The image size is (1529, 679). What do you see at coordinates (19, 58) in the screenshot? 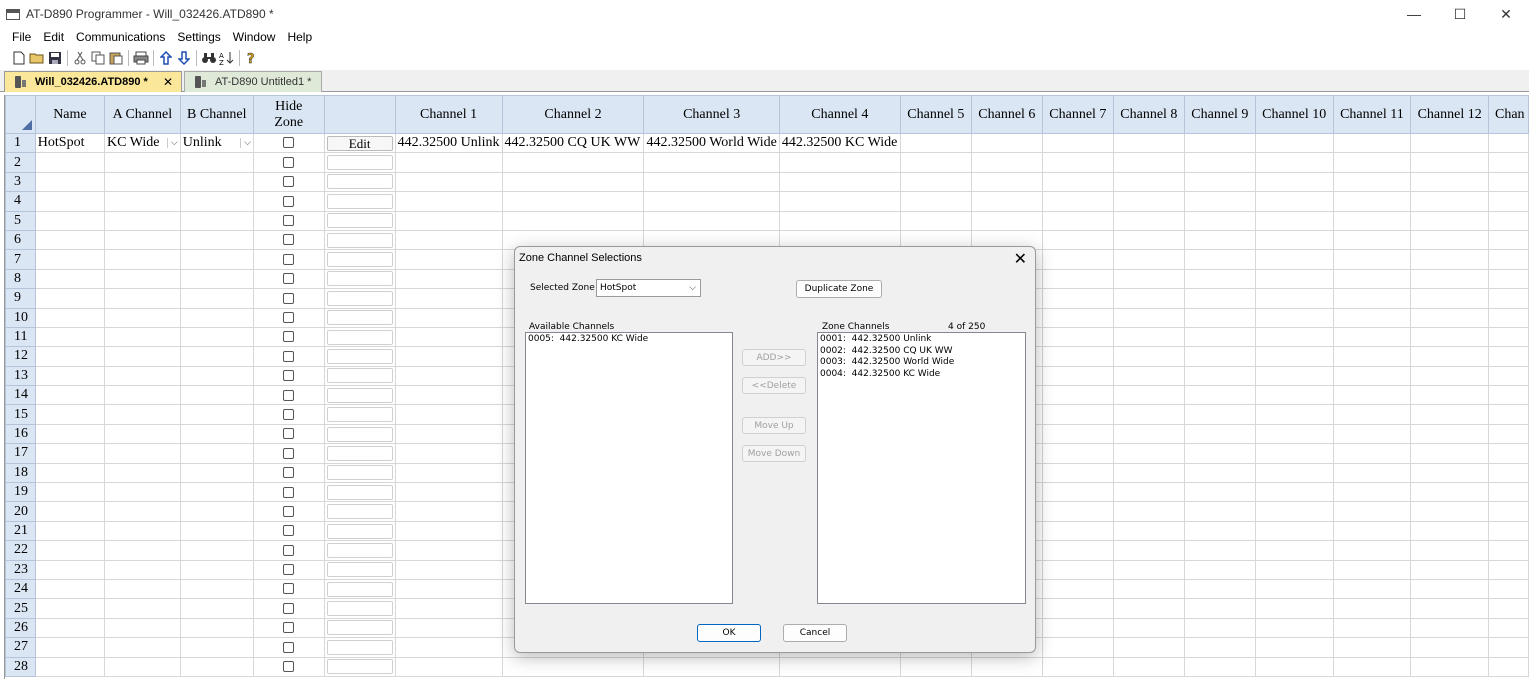
I see `new-icon` at bounding box center [19, 58].